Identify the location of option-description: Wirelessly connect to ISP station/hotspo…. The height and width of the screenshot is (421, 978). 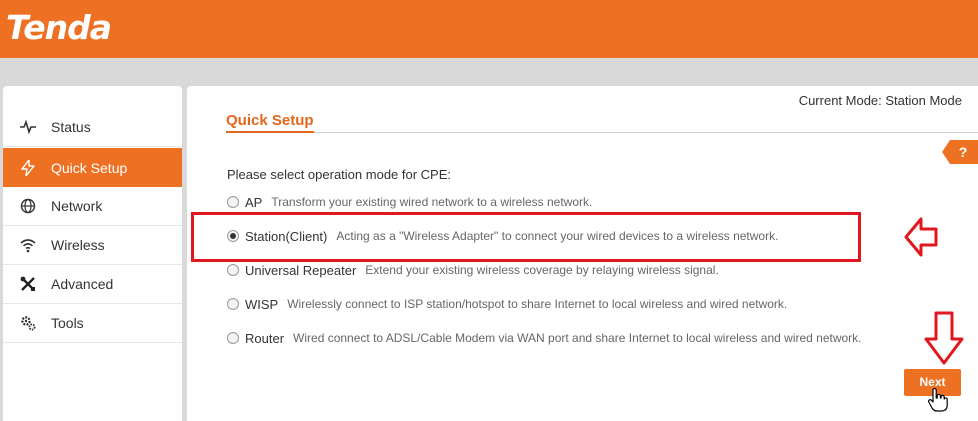
(537, 304).